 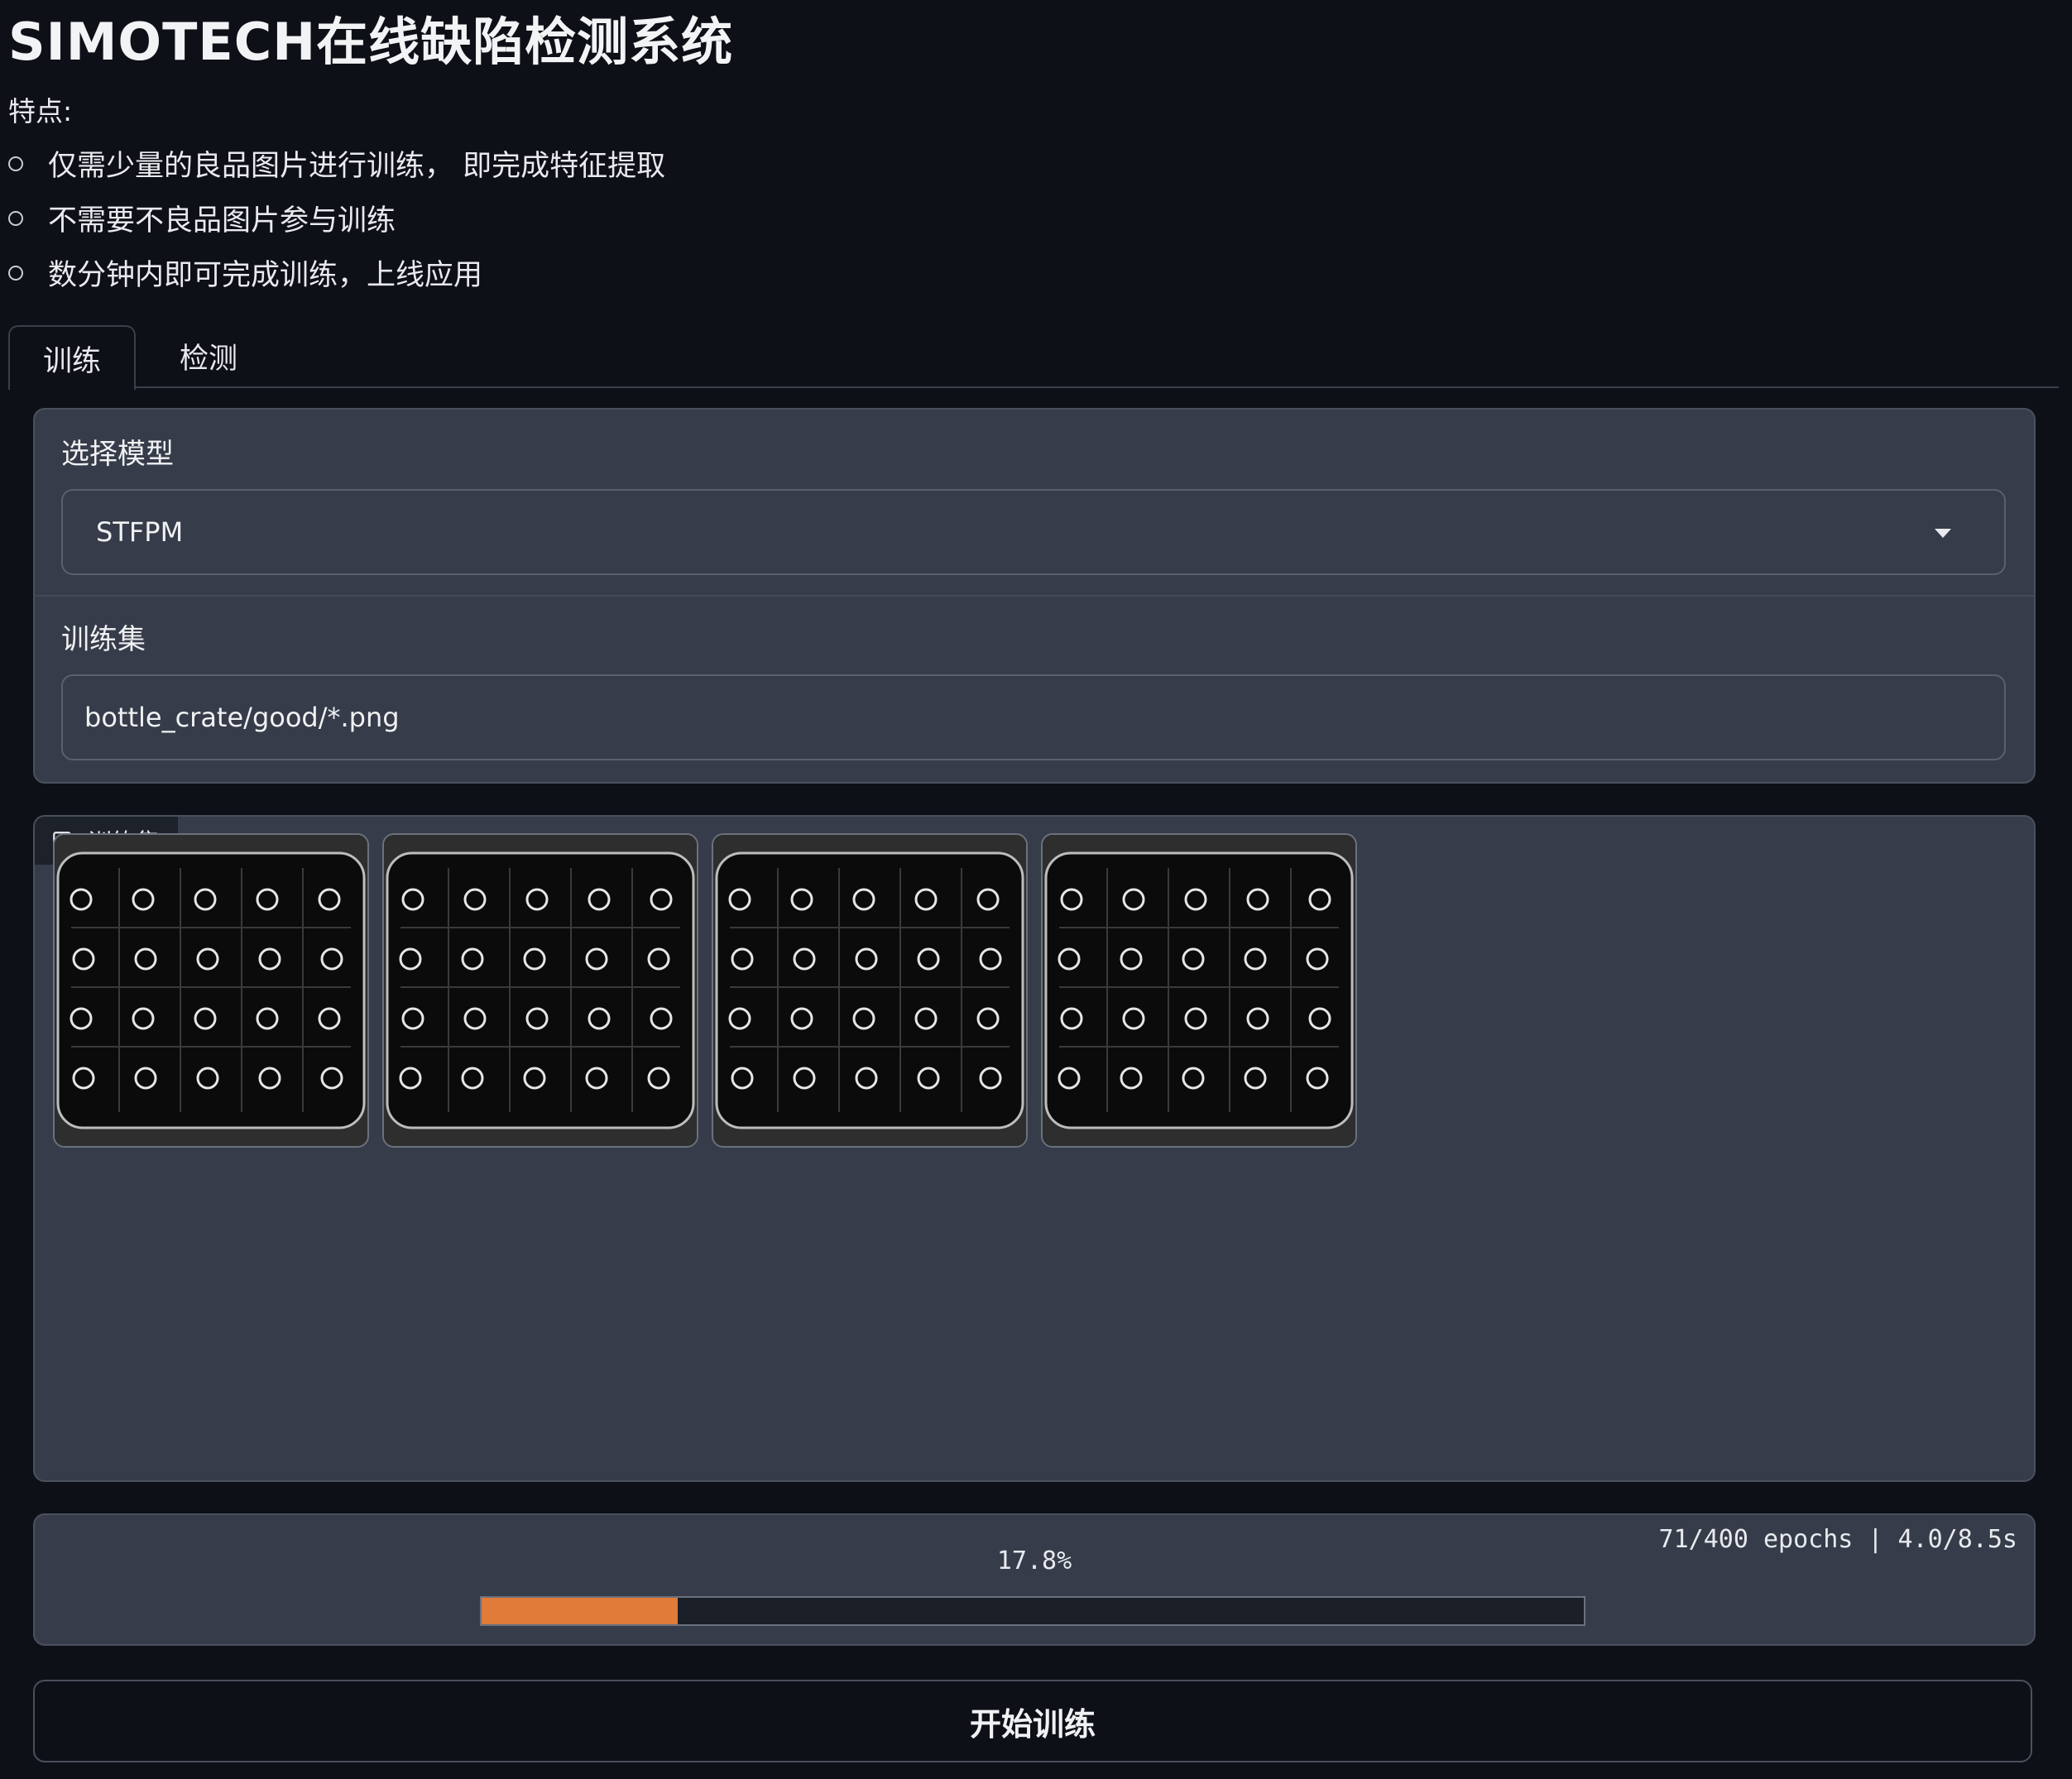 What do you see at coordinates (1033, 532) in the screenshot?
I see `model-select: STFPM` at bounding box center [1033, 532].